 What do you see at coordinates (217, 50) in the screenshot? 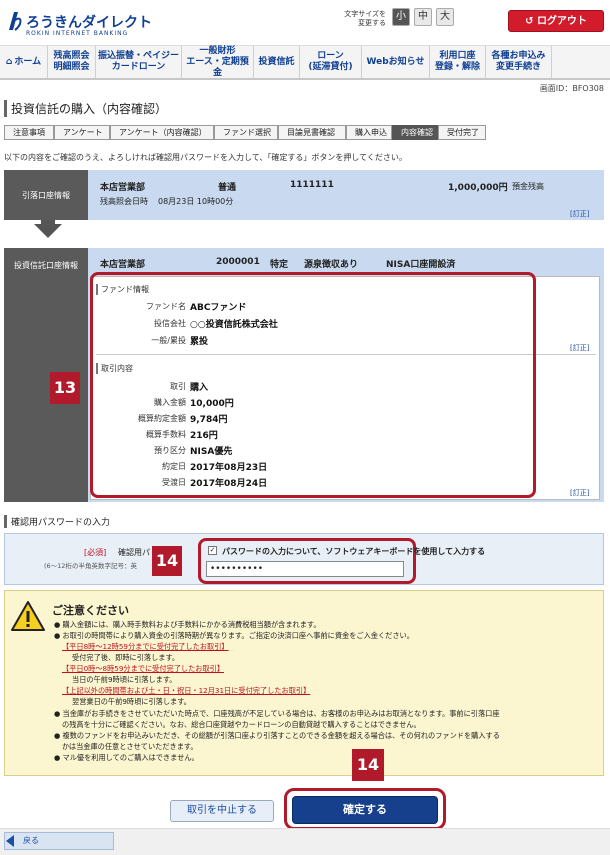
I see `nav-label-1: 一般財形` at bounding box center [217, 50].